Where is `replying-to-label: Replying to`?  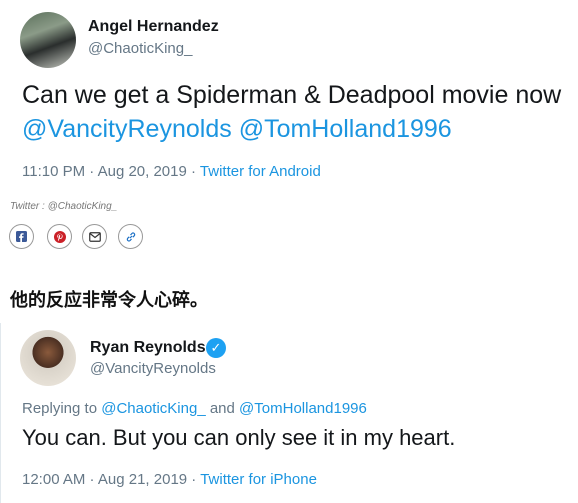 replying-to-label: Replying to is located at coordinates (62, 408).